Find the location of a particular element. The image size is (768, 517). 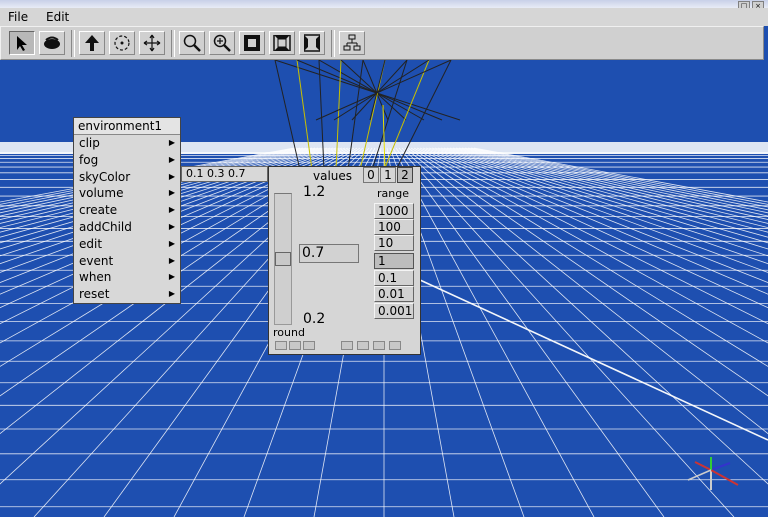

values-header: values is located at coordinates (333, 176).